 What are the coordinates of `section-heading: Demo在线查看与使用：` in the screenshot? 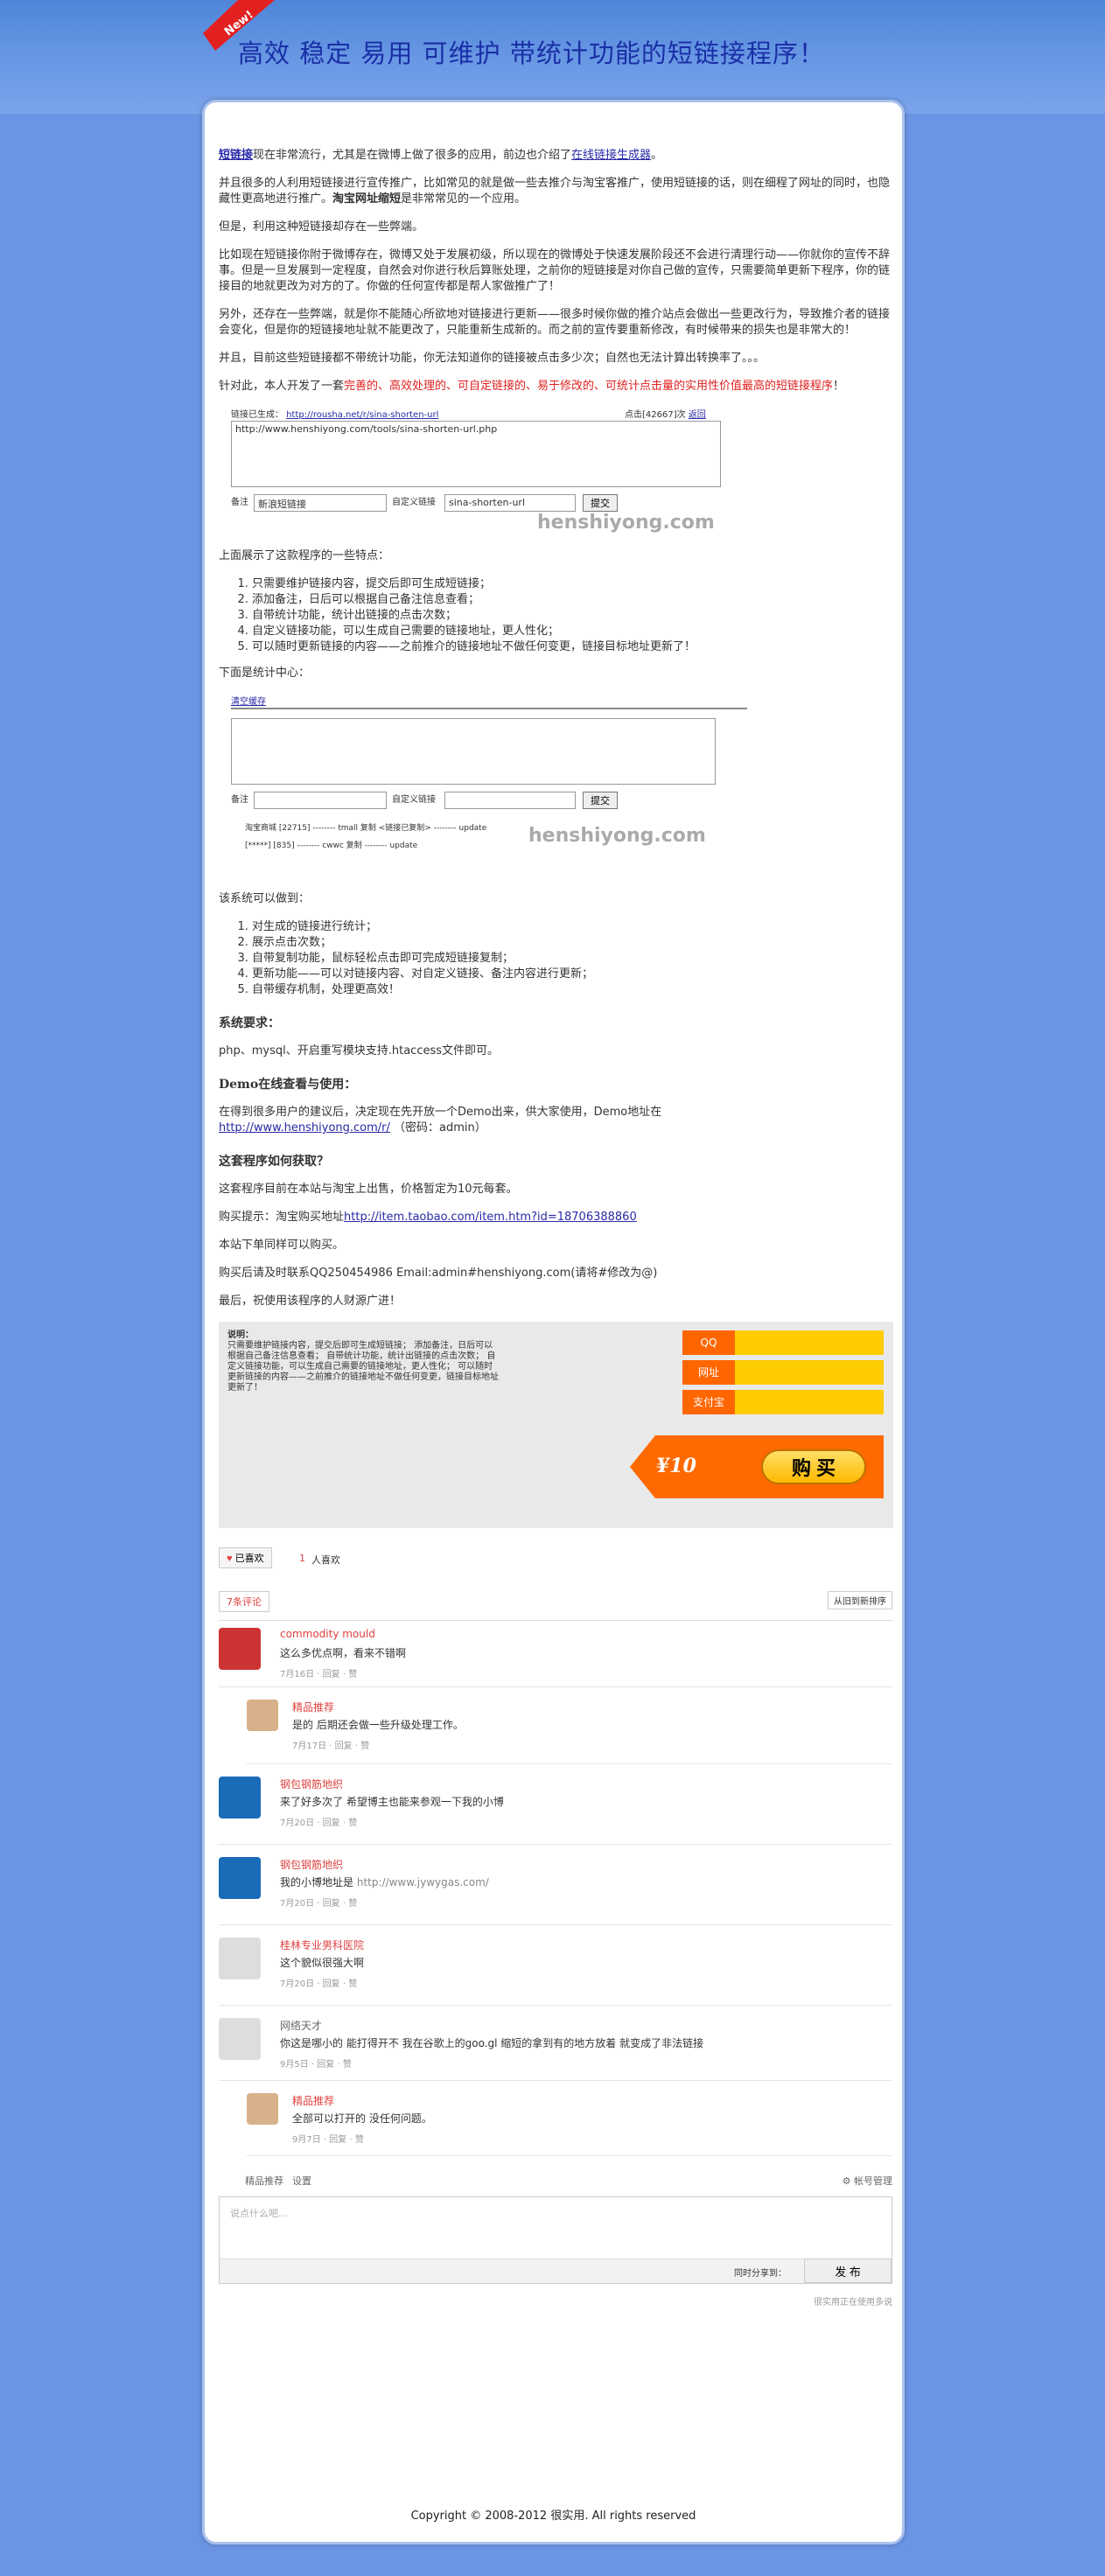 It's located at (288, 1085).